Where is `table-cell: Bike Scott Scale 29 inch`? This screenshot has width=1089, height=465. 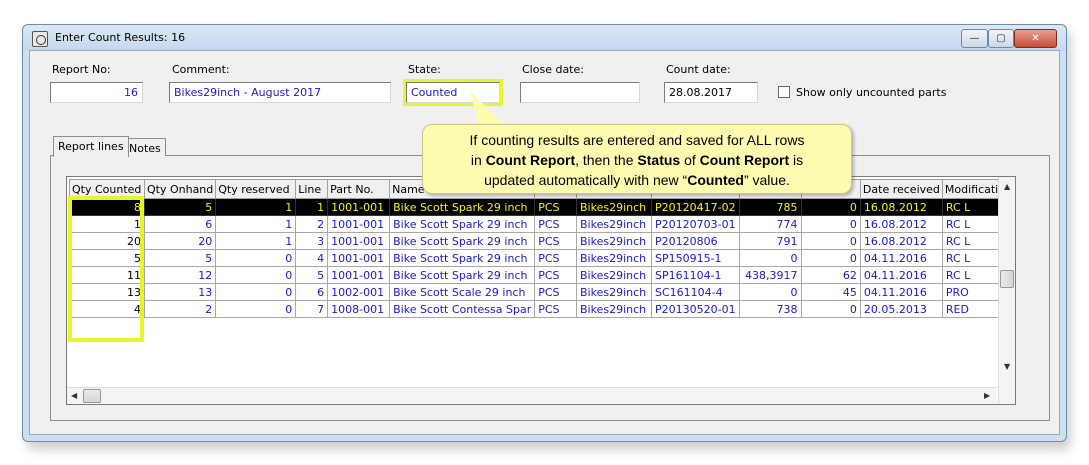
table-cell: Bike Scott Scale 29 inch is located at coordinates (462, 292).